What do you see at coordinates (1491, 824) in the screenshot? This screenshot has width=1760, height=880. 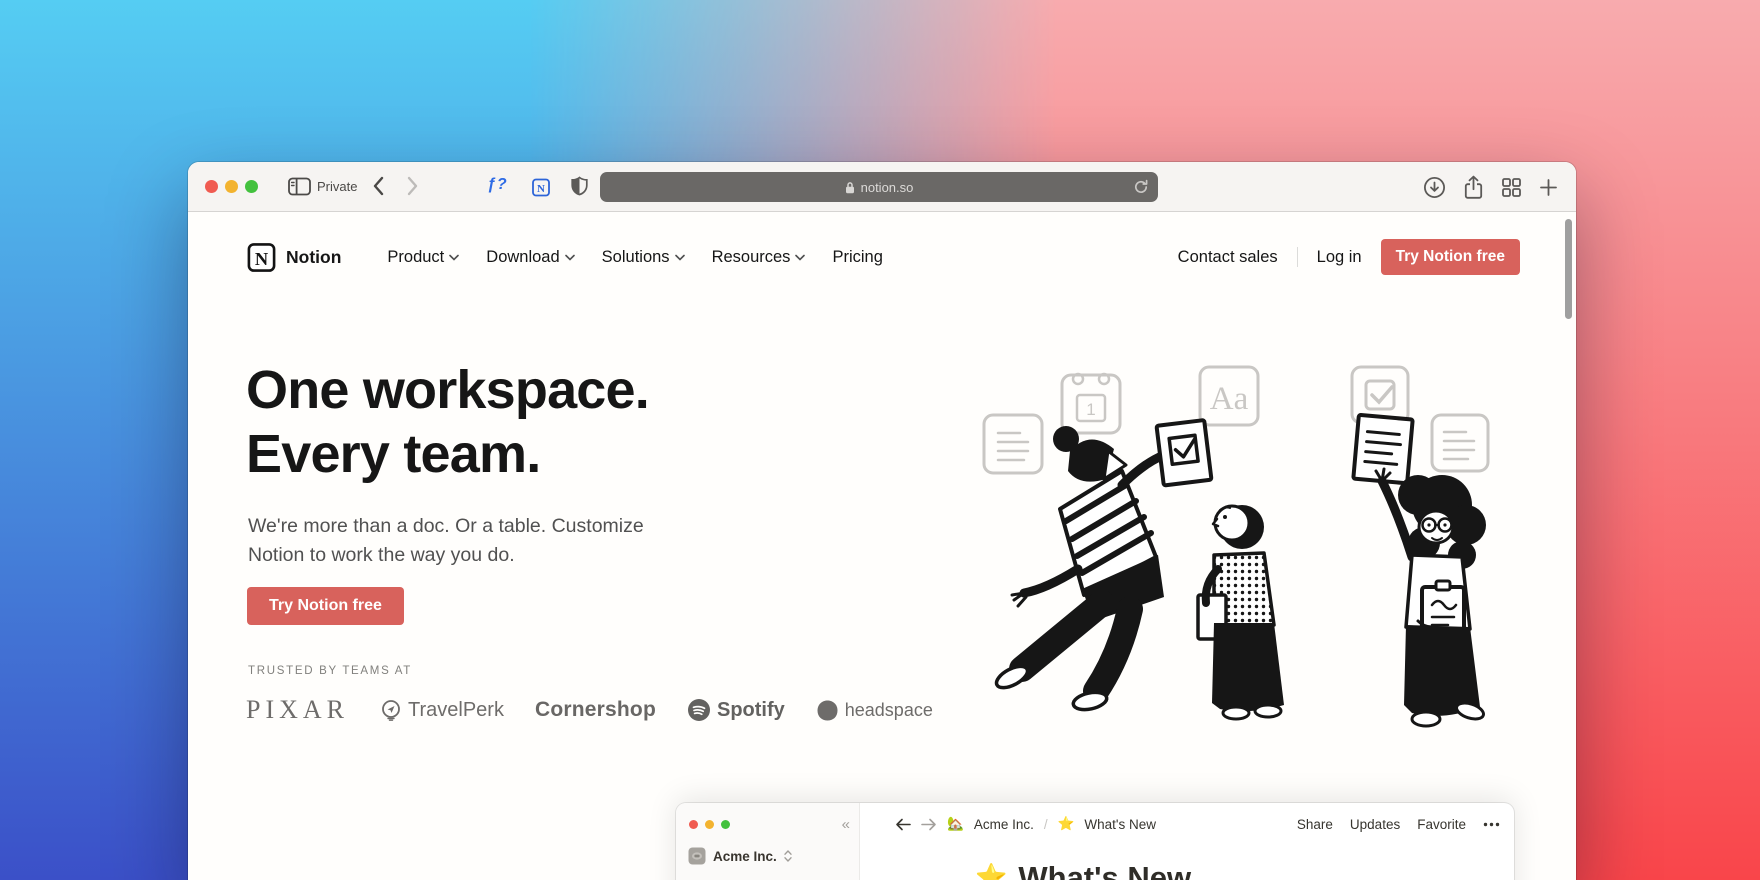 I see `more-options-icon` at bounding box center [1491, 824].